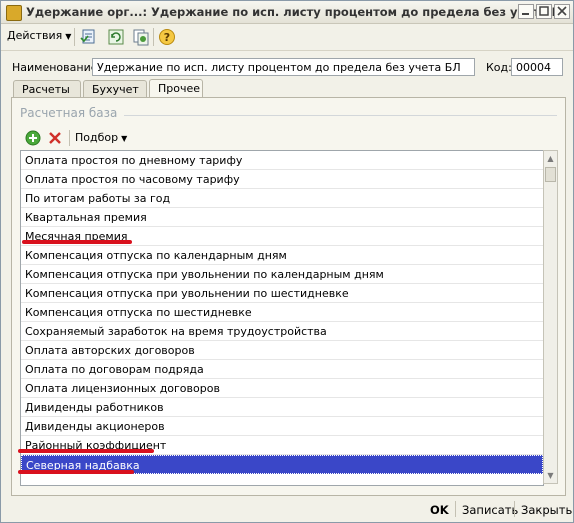 This screenshot has width=574, height=523. Describe the element at coordinates (69, 138) in the screenshot. I see `list-toolbar-separator` at that location.